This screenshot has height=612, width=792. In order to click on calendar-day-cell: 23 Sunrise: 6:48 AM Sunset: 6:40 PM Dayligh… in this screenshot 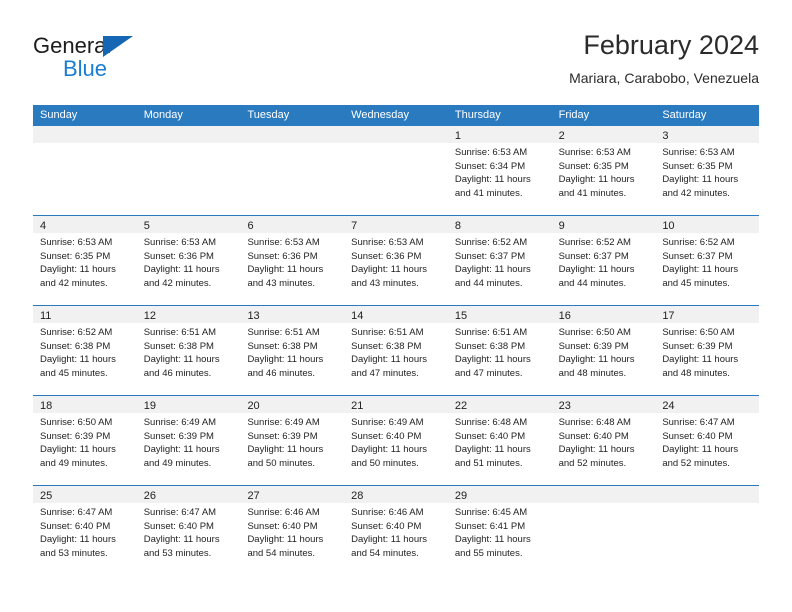, I will do `click(603, 440)`.